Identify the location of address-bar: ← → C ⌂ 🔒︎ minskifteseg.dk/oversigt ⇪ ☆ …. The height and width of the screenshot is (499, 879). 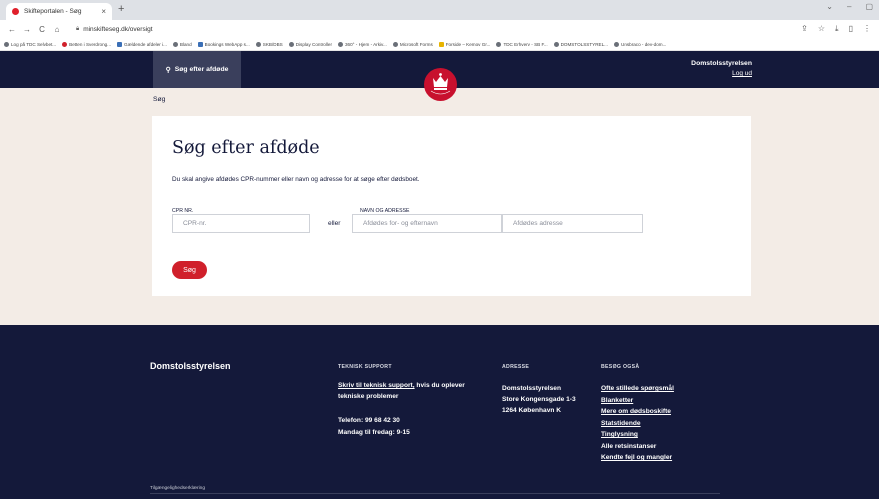
(439, 29).